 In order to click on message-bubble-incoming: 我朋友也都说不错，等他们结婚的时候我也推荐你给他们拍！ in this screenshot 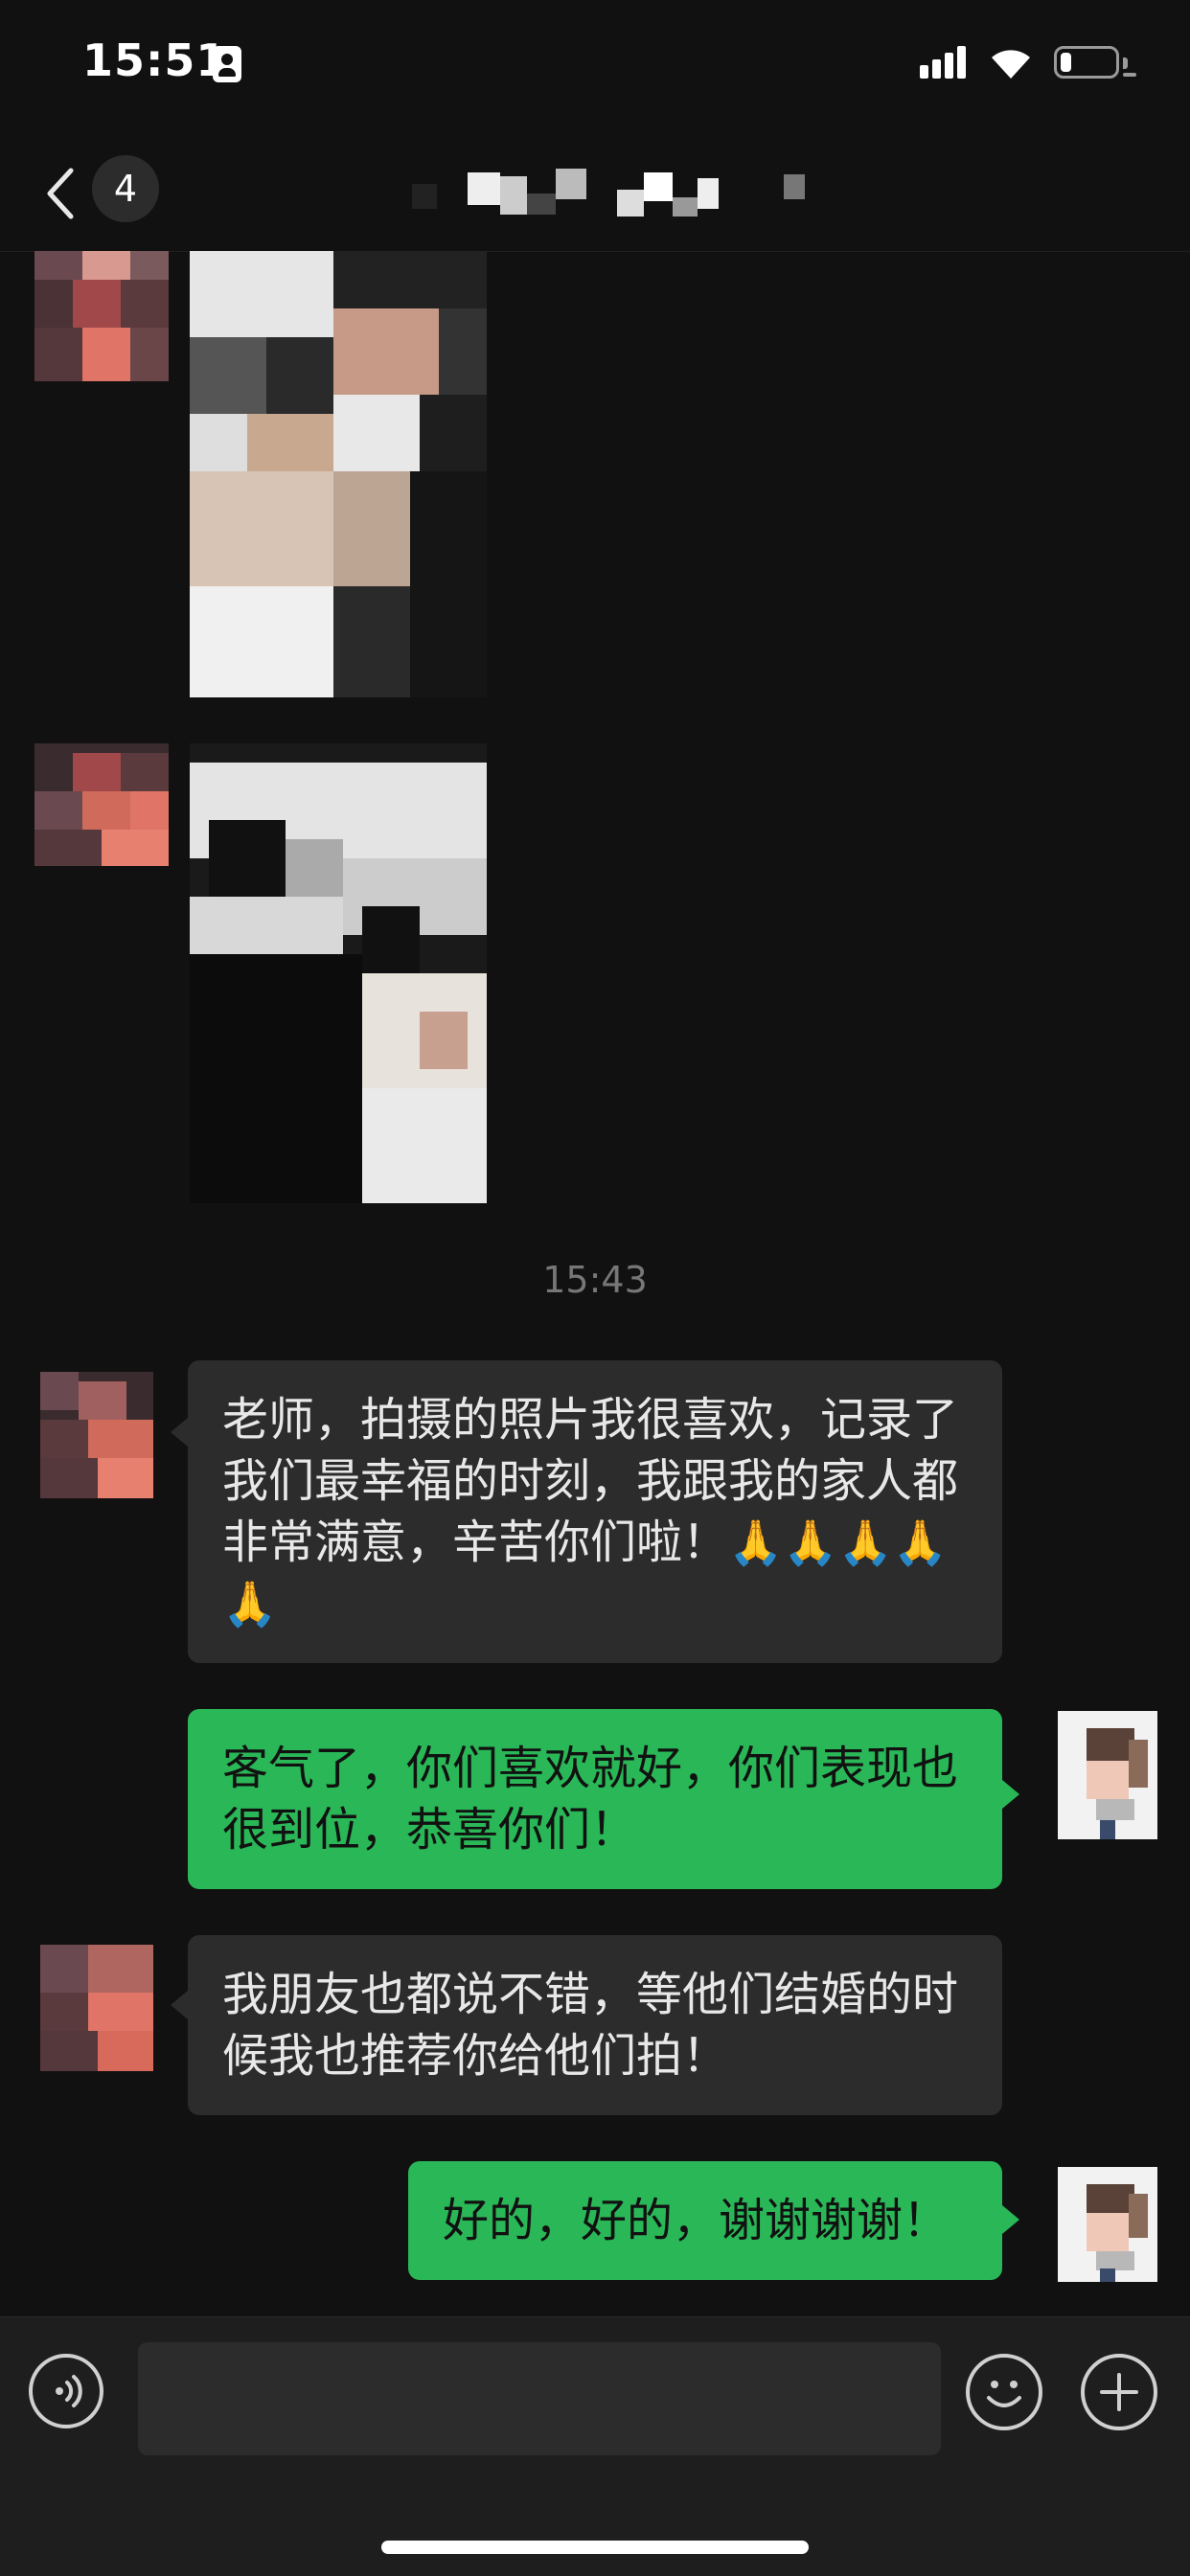, I will do `click(595, 2025)`.